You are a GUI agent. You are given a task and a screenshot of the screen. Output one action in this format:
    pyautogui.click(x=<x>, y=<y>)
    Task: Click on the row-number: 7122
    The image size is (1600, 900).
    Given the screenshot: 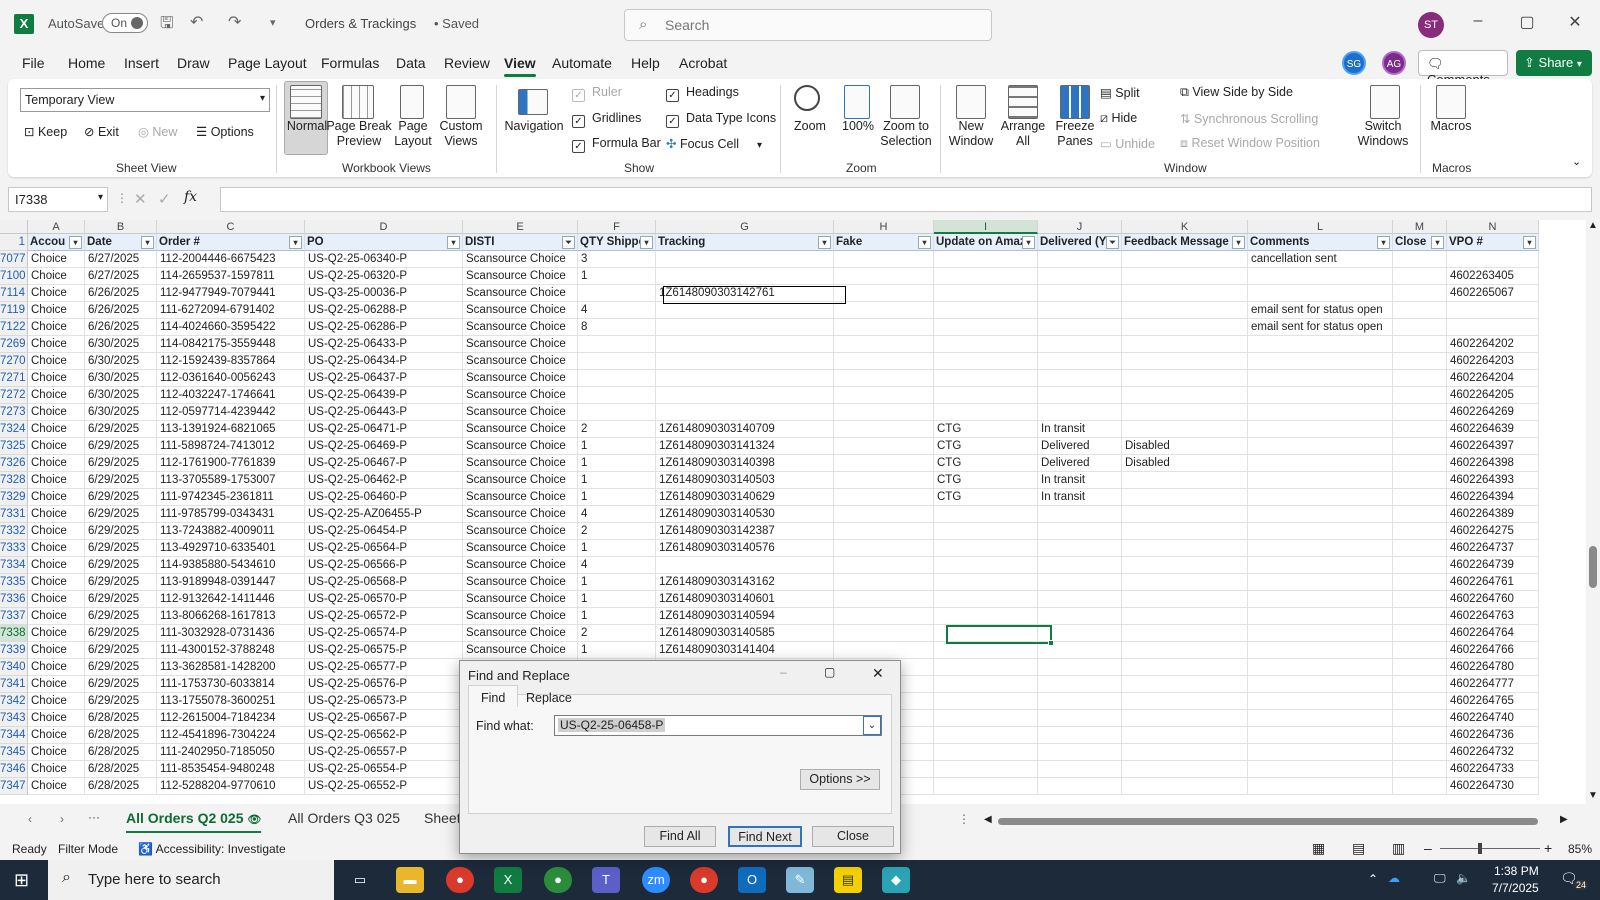 What is the action you would take?
    pyautogui.click(x=14, y=327)
    